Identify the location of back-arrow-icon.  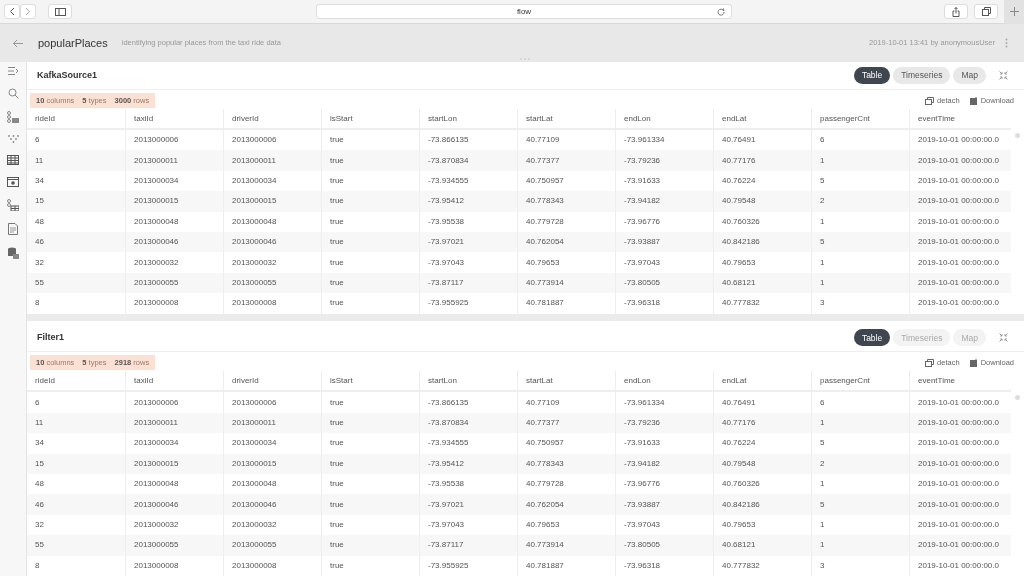
(18, 43).